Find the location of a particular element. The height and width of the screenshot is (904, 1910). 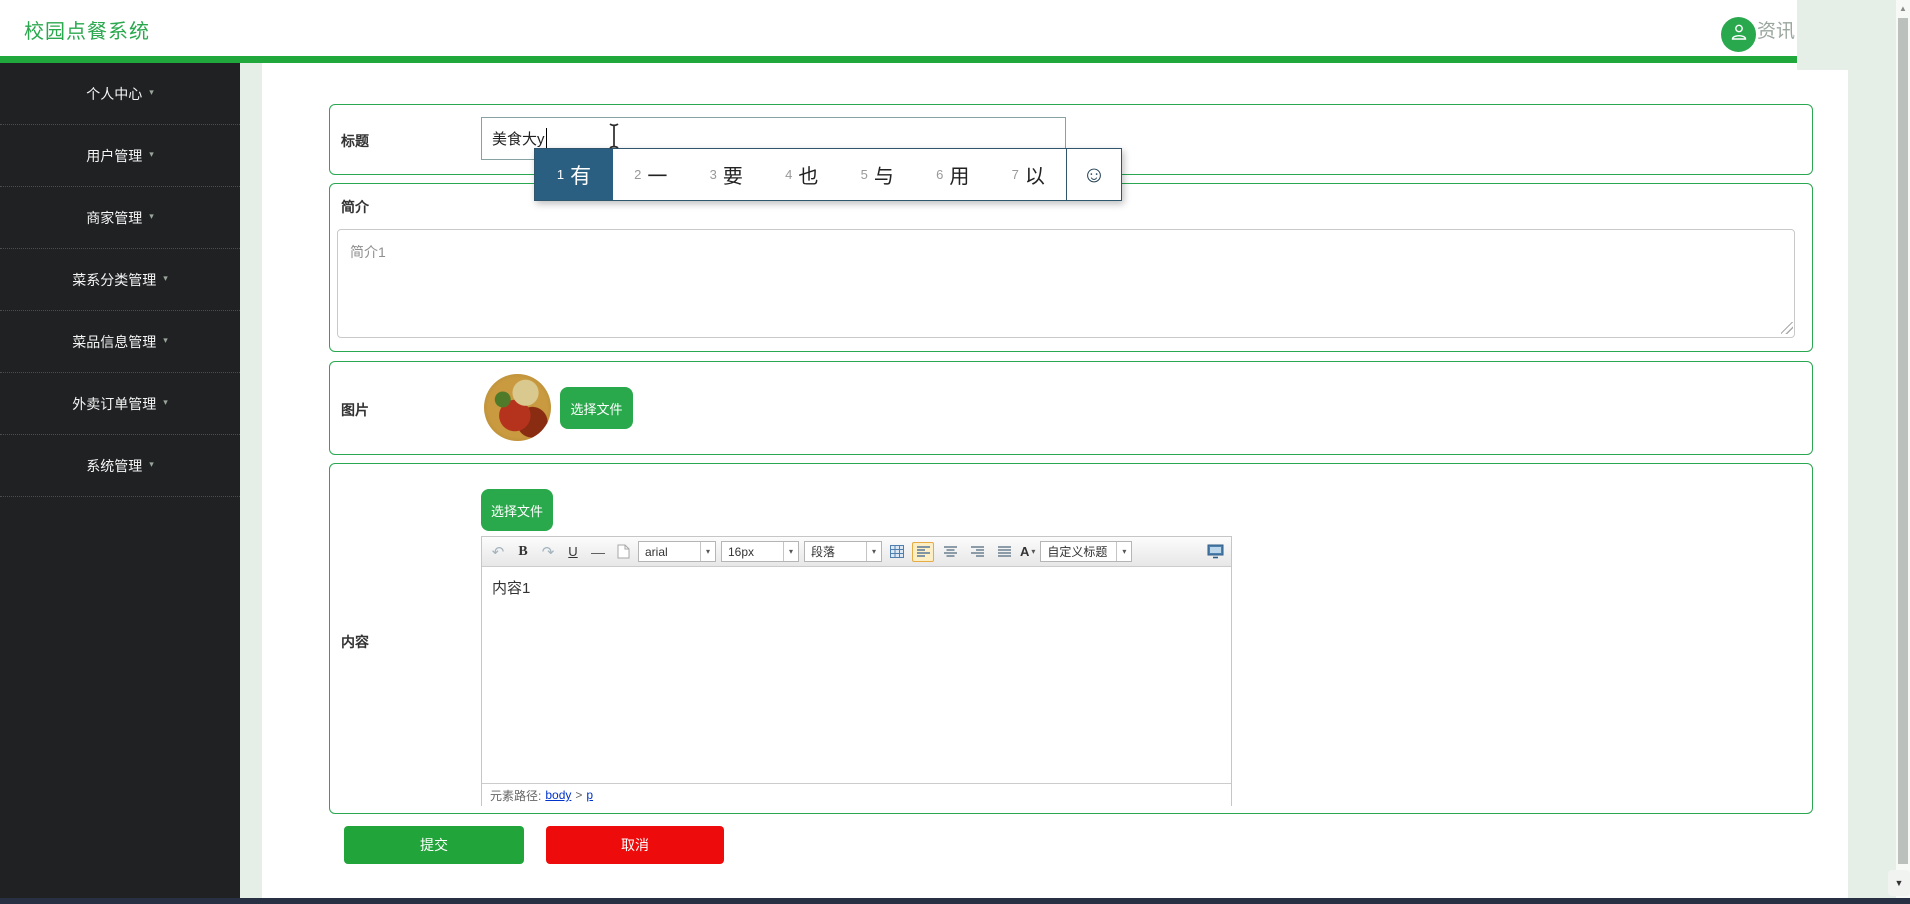

ime-candidate-char: 与 is located at coordinates (883, 177).